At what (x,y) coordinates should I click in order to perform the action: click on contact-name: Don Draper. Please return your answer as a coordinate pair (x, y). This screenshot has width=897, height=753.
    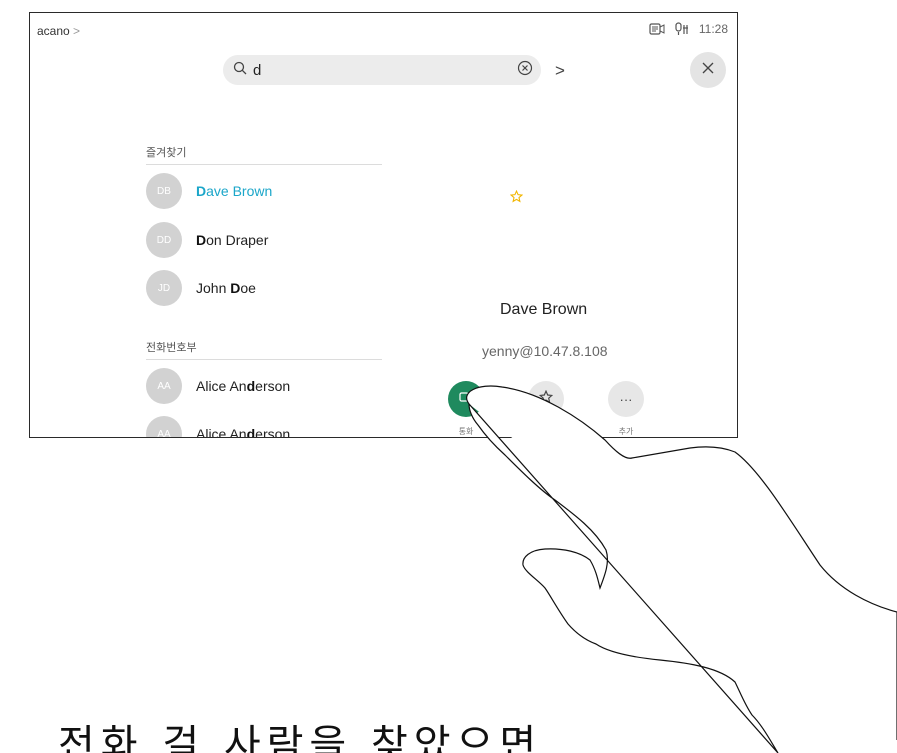
    Looking at the image, I should click on (232, 240).